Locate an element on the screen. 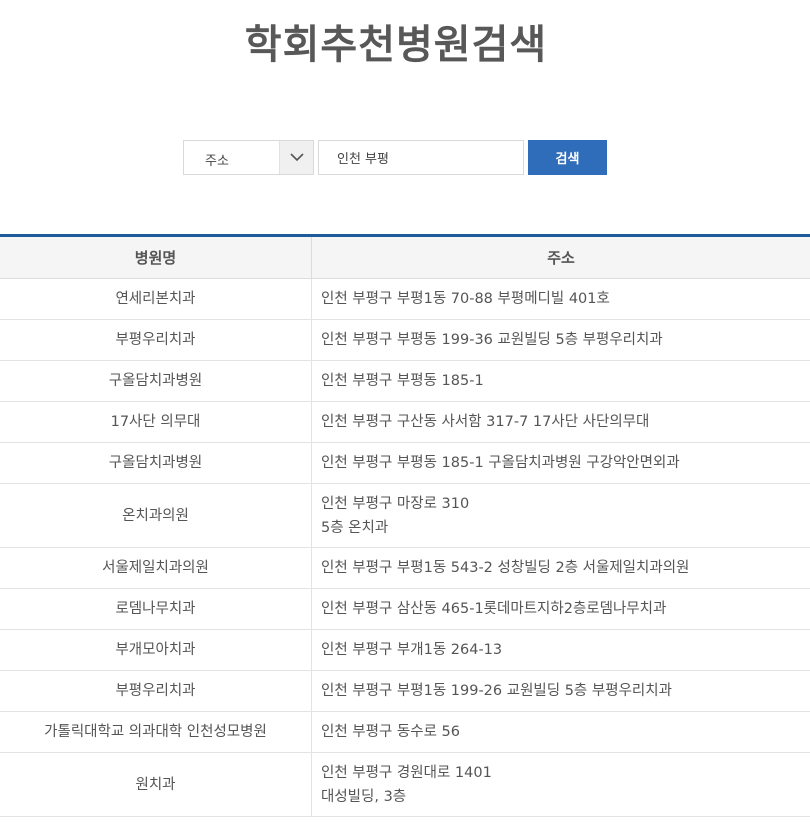 This screenshot has height=826, width=810. hospital-name-cell: 연세리본치과 is located at coordinates (156, 299).